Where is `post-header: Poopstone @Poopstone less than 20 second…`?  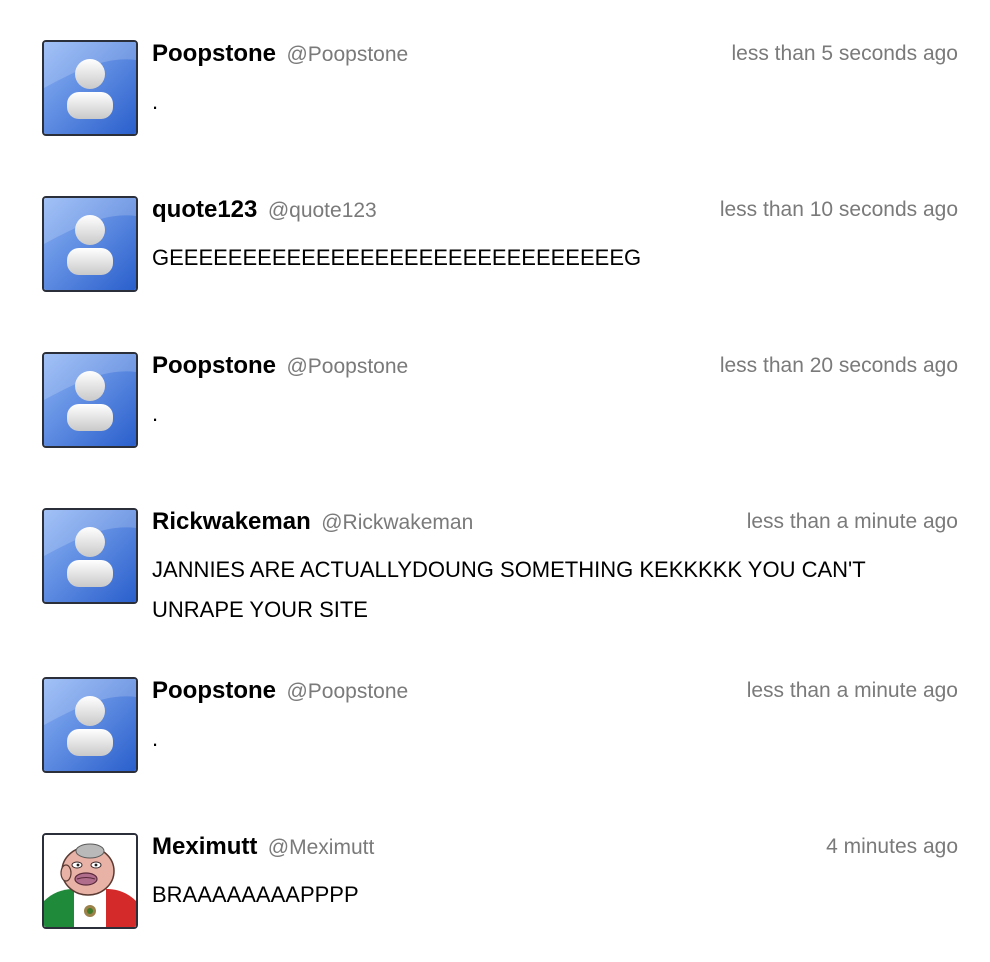 post-header: Poopstone @Poopstone less than 20 second… is located at coordinates (555, 367).